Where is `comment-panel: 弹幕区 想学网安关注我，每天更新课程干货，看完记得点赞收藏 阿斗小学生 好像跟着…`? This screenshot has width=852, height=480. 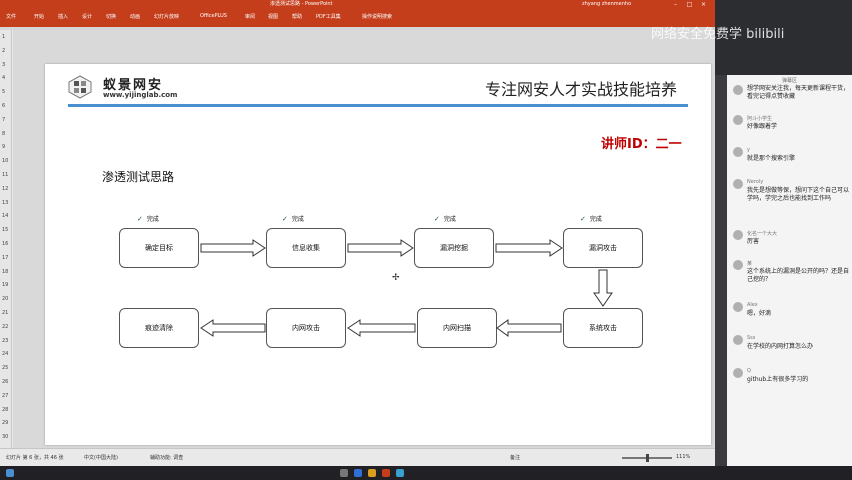
comment-panel: 弹幕区 想学网安关注我，每天更新课程干货，看完记得点赞收藏 阿斗小学生 好像跟着… is located at coordinates (789, 270).